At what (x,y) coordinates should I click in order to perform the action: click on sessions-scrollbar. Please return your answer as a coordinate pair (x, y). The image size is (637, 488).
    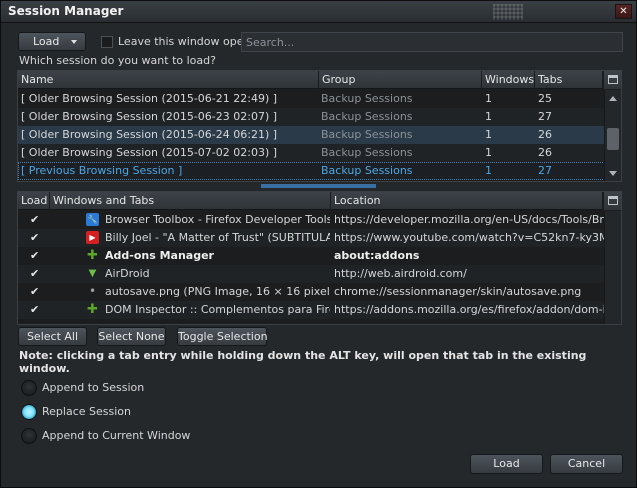
    Looking at the image, I should click on (612, 135).